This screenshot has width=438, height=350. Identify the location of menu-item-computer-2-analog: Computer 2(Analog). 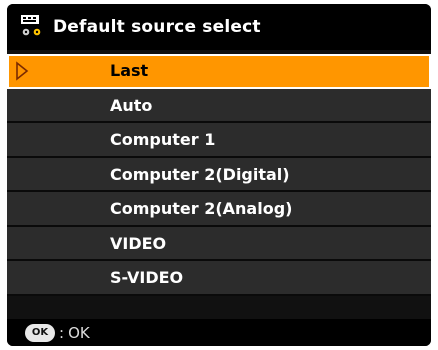
(219, 209).